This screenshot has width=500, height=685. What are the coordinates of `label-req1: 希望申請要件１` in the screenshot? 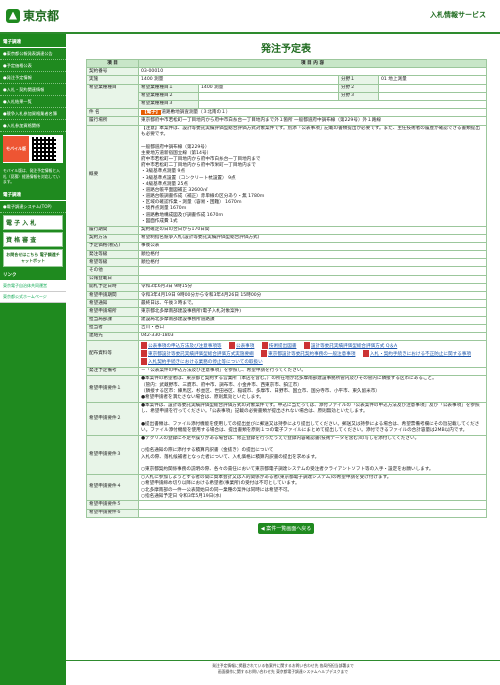 It's located at (112, 388).